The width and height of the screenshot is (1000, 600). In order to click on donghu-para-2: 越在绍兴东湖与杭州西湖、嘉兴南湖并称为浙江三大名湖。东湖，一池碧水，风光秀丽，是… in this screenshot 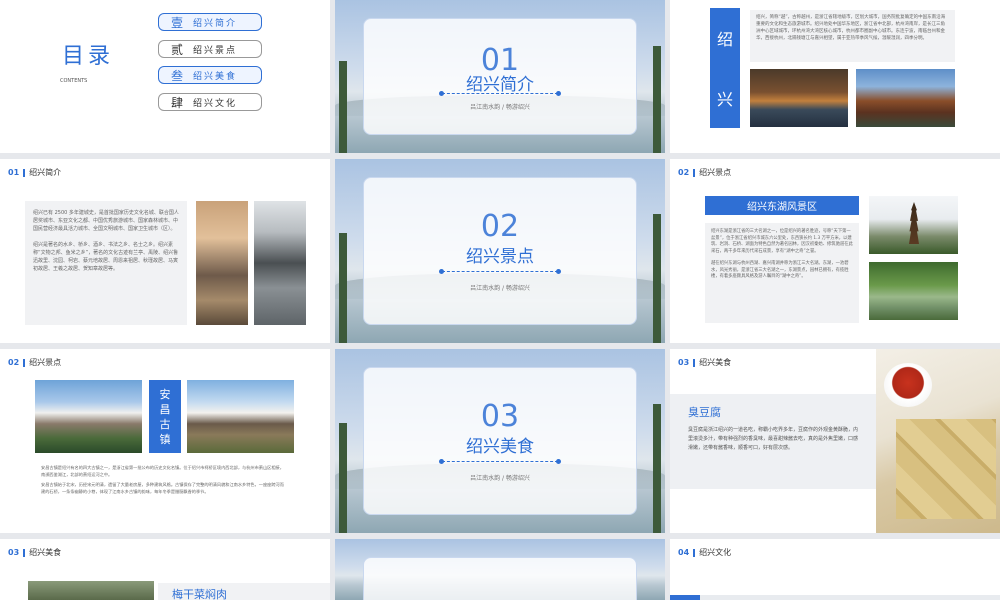, I will do `click(780, 270)`.